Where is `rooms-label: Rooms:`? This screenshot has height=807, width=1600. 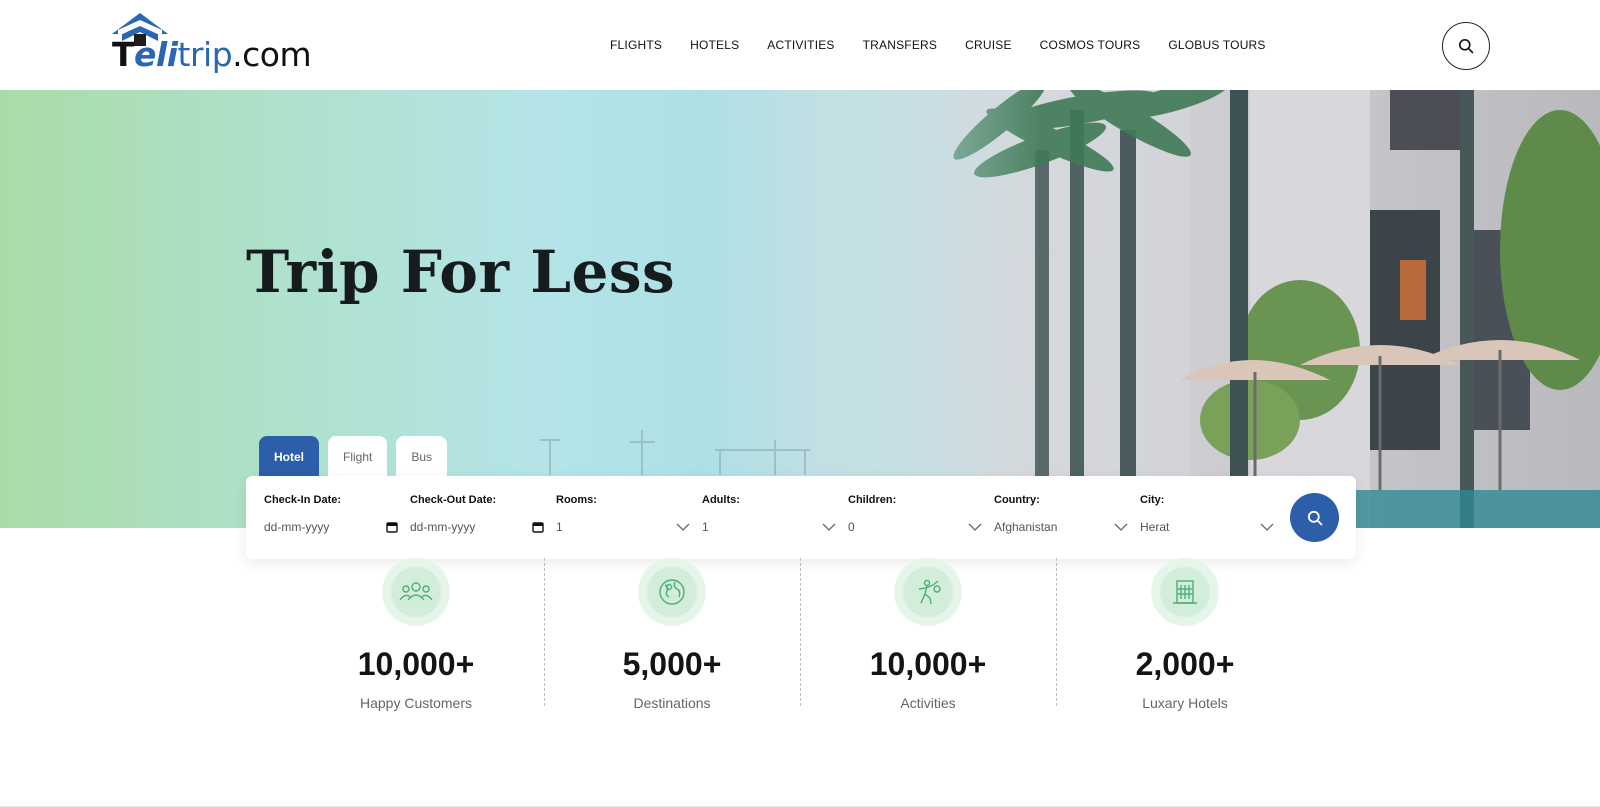 rooms-label: Rooms: is located at coordinates (576, 500).